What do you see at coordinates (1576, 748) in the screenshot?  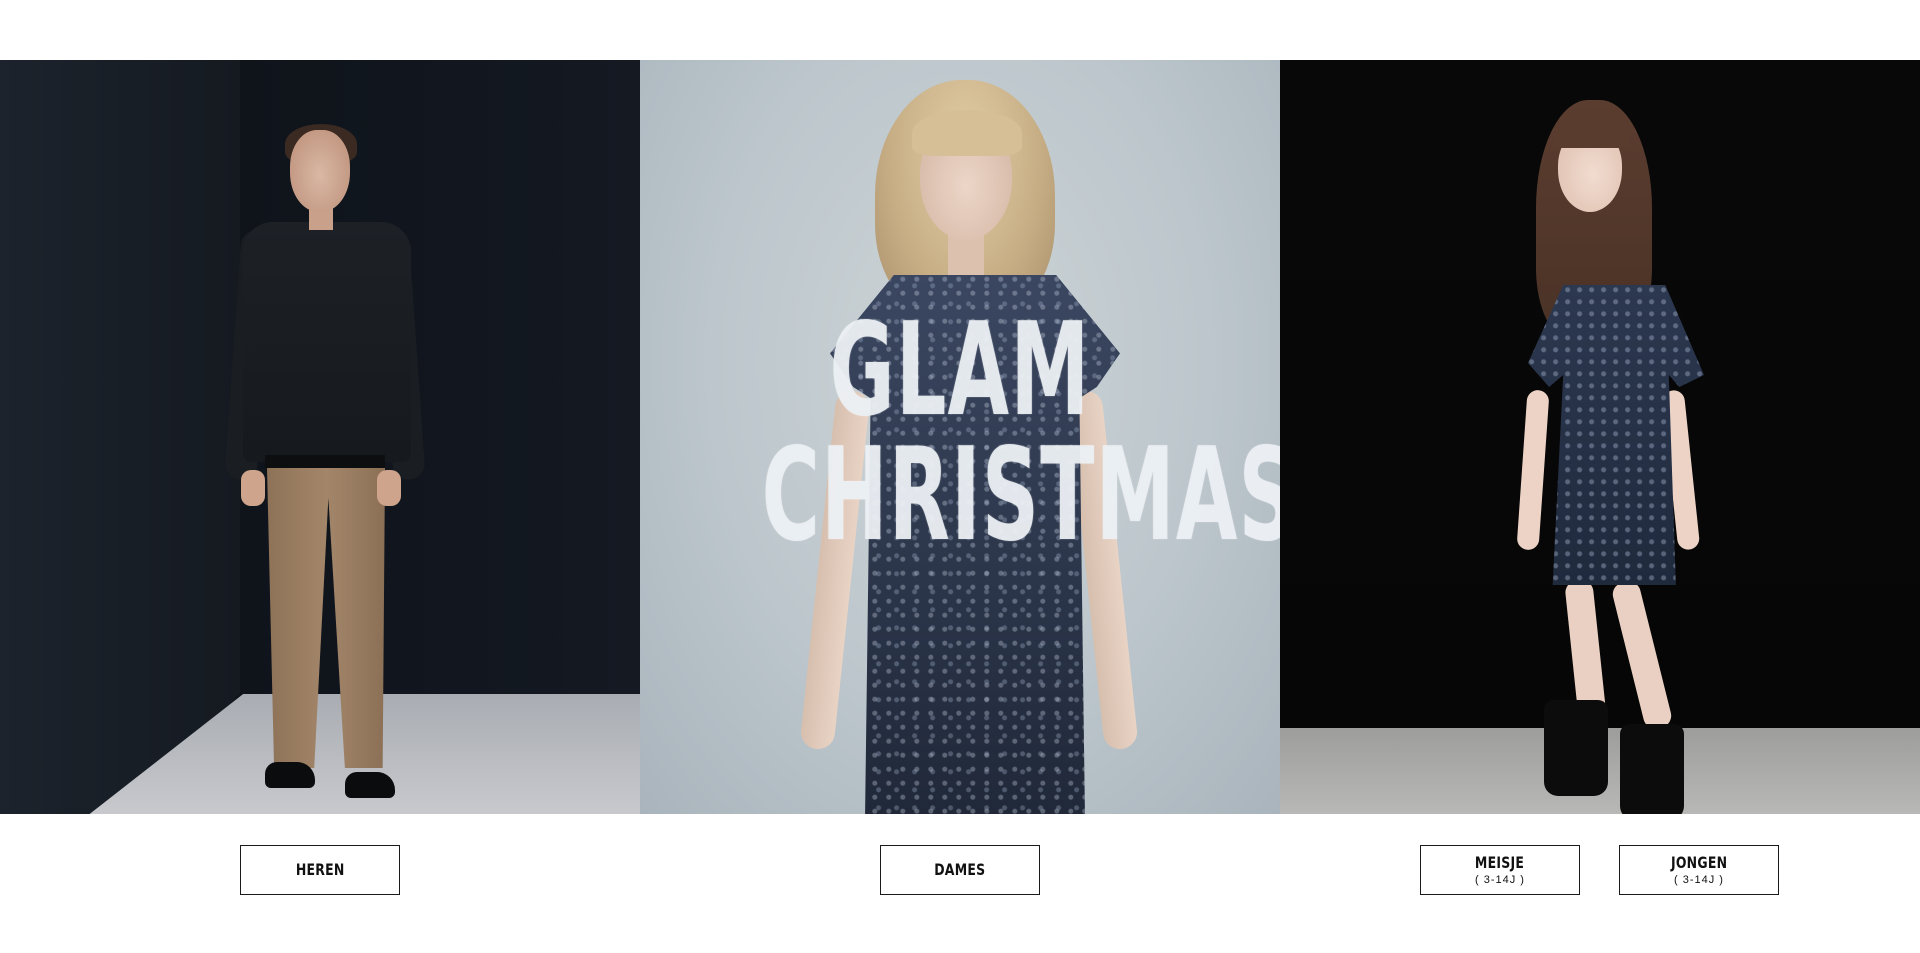 I see `model-boot-left` at bounding box center [1576, 748].